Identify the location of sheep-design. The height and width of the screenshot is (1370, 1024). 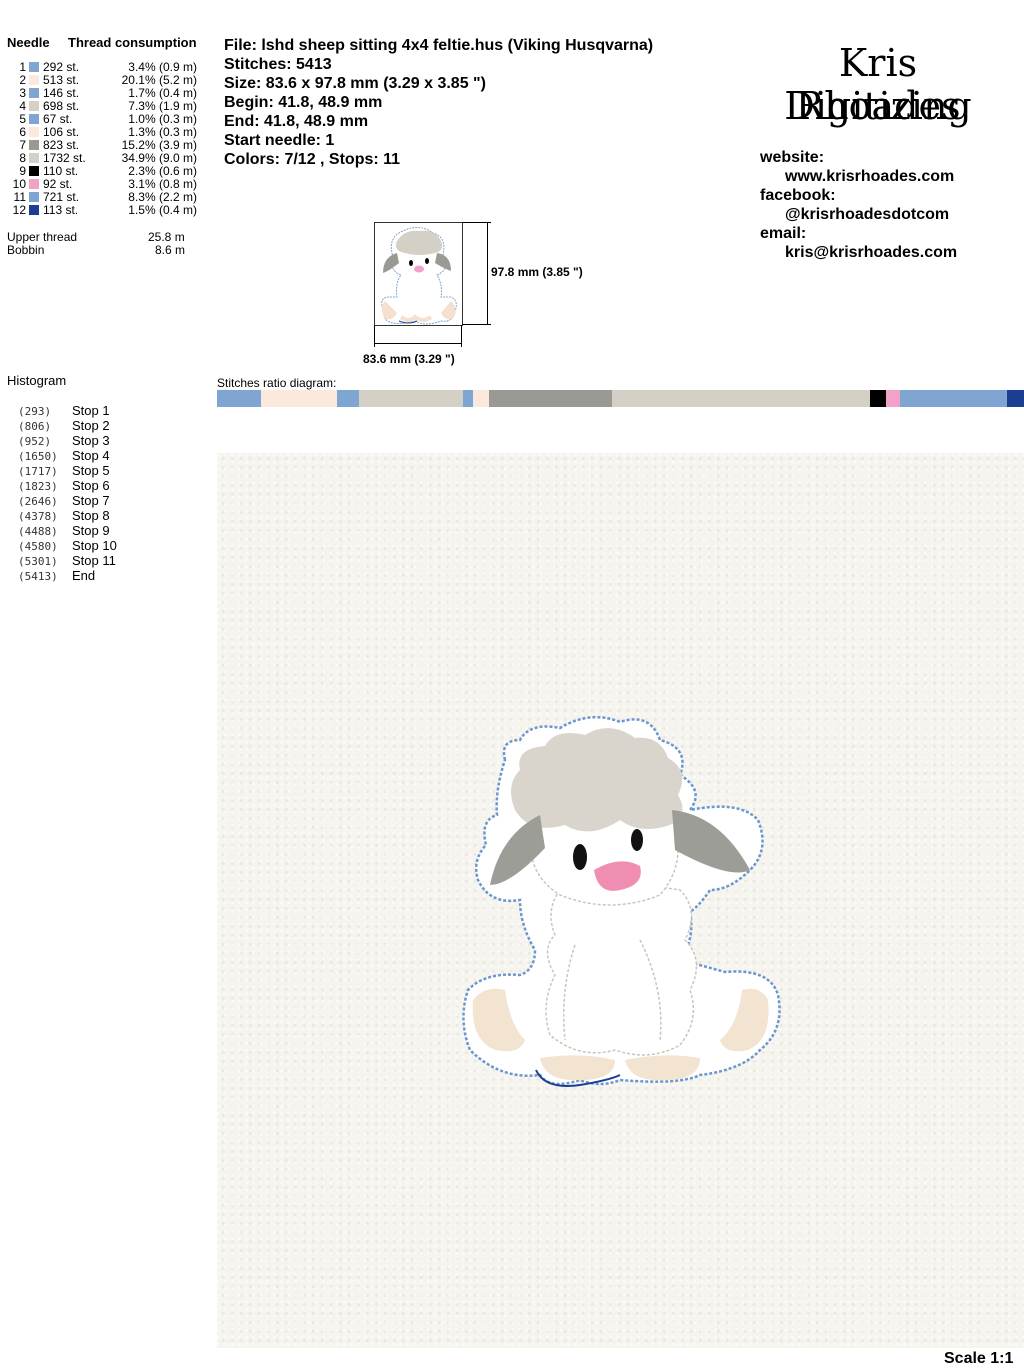
(621, 901).